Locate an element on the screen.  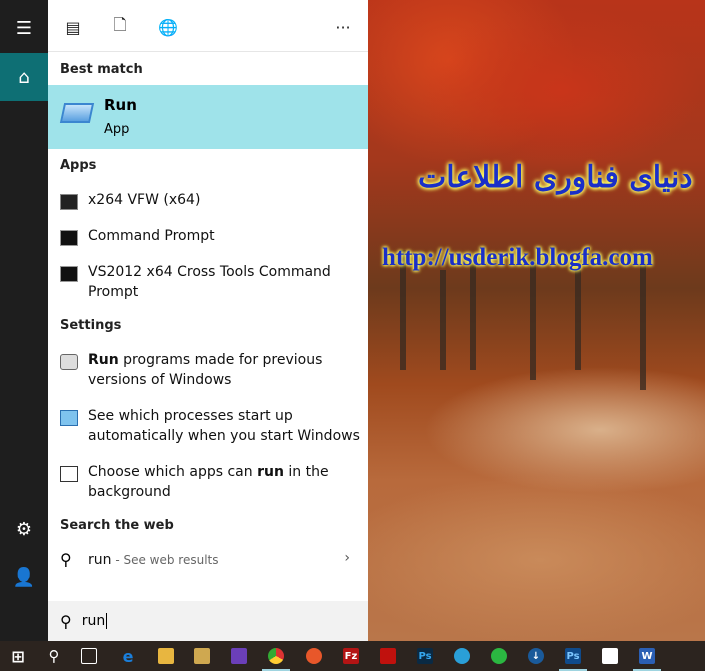
best-match-run: Run App is located at coordinates (208, 117).